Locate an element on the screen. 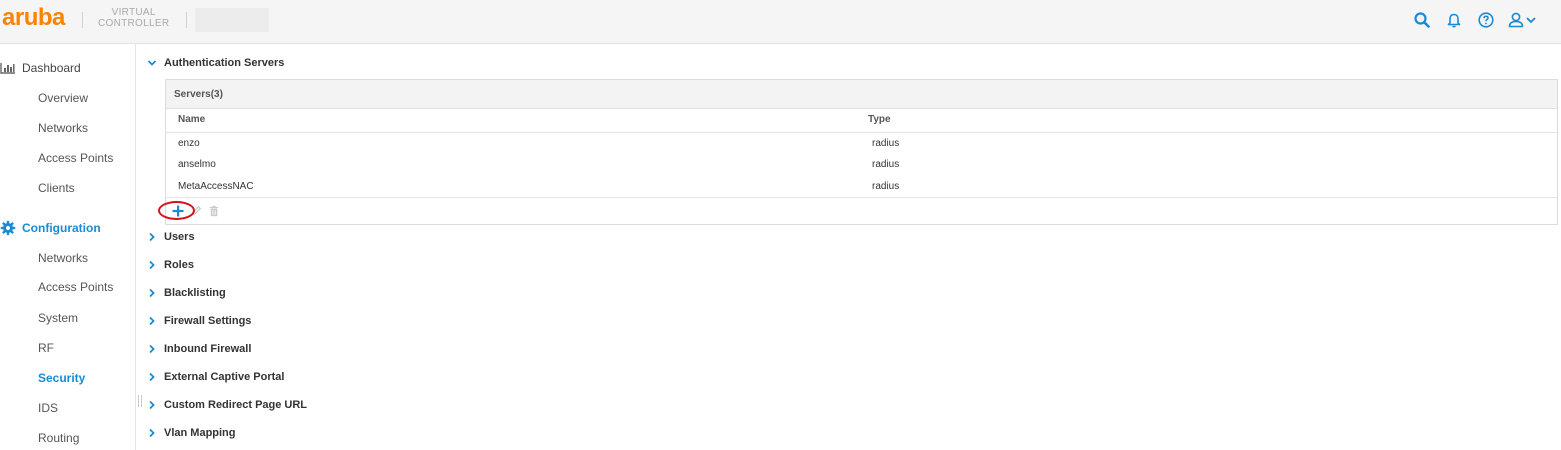 The height and width of the screenshot is (450, 1561). sidebar-item-clients: Clients is located at coordinates (56, 188).